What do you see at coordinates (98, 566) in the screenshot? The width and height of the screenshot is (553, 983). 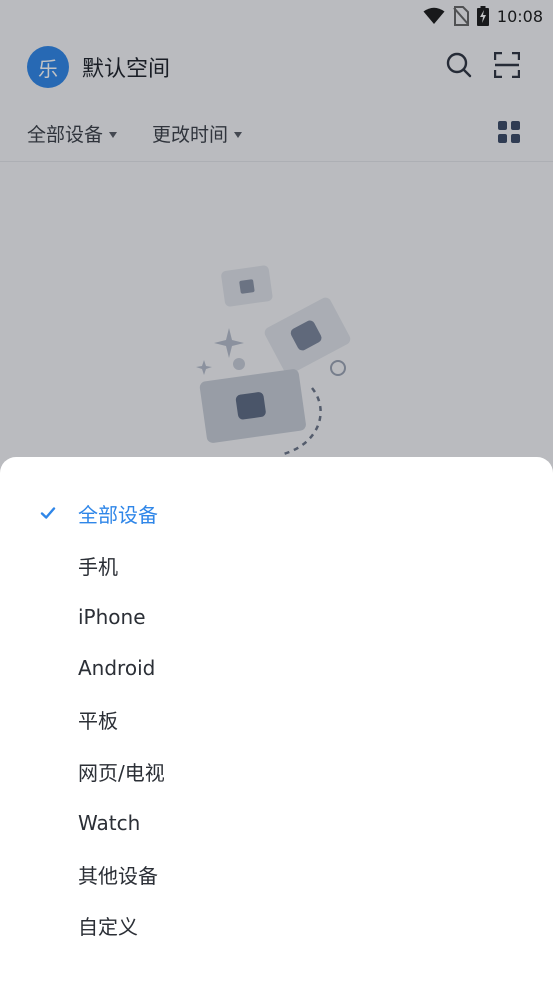 I see `option-label: 手机` at bounding box center [98, 566].